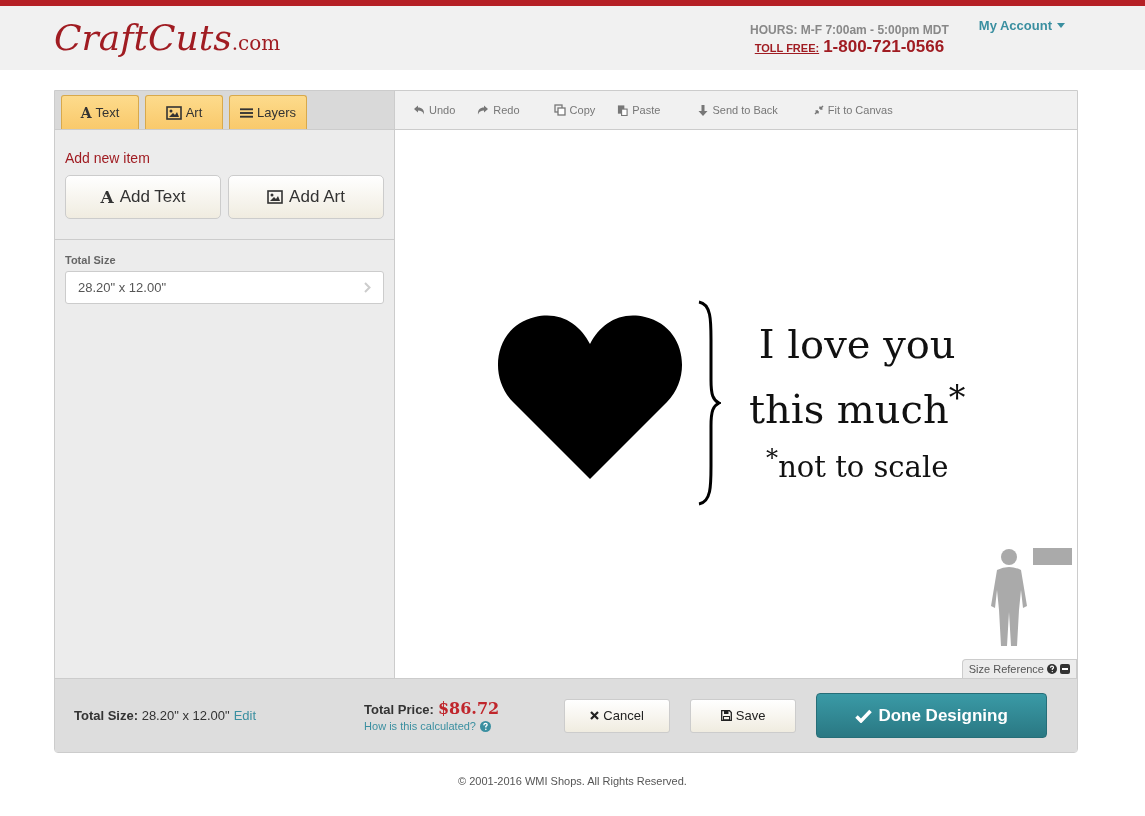  I want to click on field-label: Total Size, so click(91, 260).